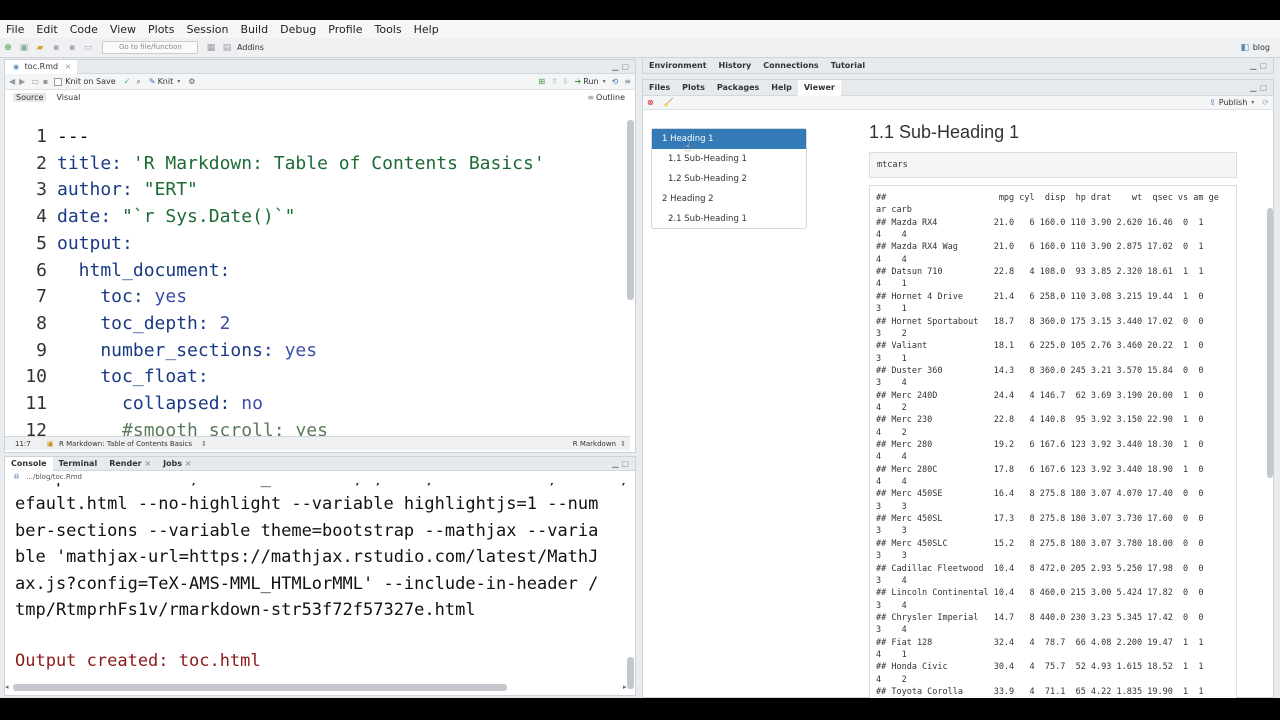 The image size is (1280, 720). I want to click on toc-item: 1 Heading 1, so click(729, 139).